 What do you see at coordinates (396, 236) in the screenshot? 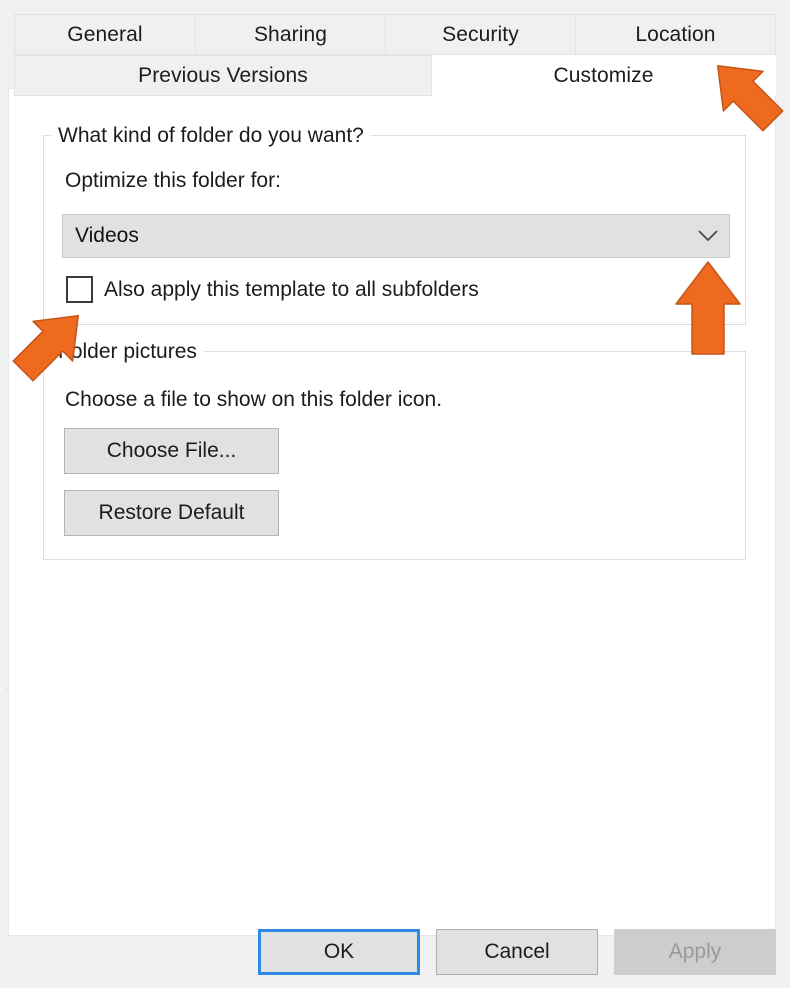
I see `optimize-folder-combobox: Videos` at bounding box center [396, 236].